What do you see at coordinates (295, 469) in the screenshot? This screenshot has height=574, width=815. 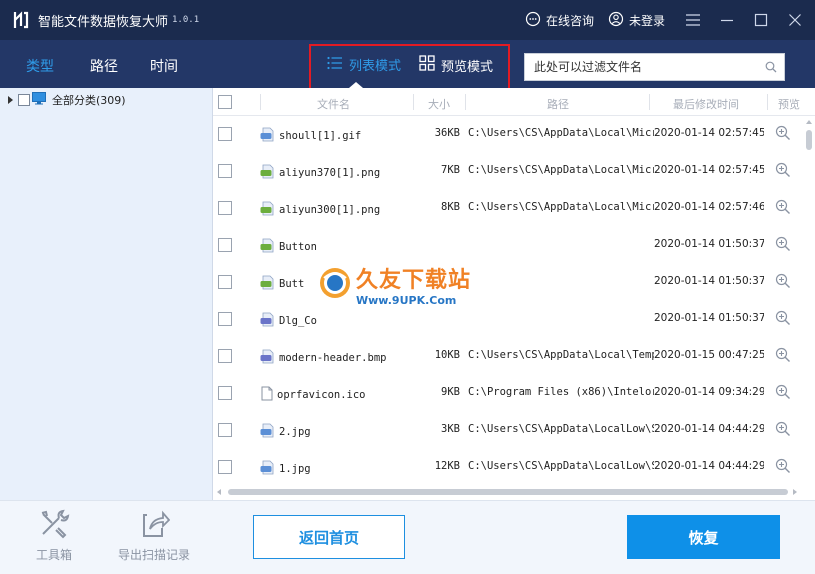 I see `file-name-text: 1.jpg` at bounding box center [295, 469].